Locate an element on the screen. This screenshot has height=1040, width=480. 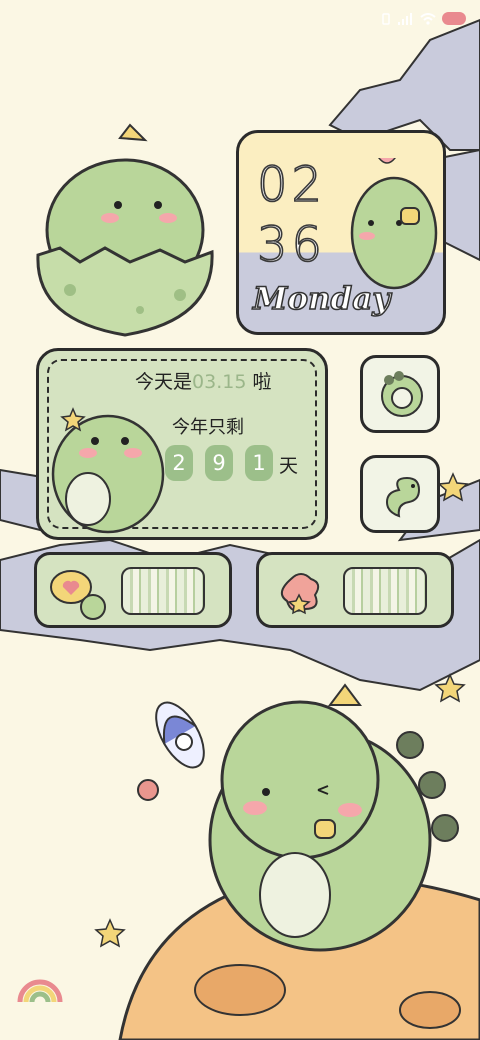
heart-bubble-icon is located at coordinates (78, 595).